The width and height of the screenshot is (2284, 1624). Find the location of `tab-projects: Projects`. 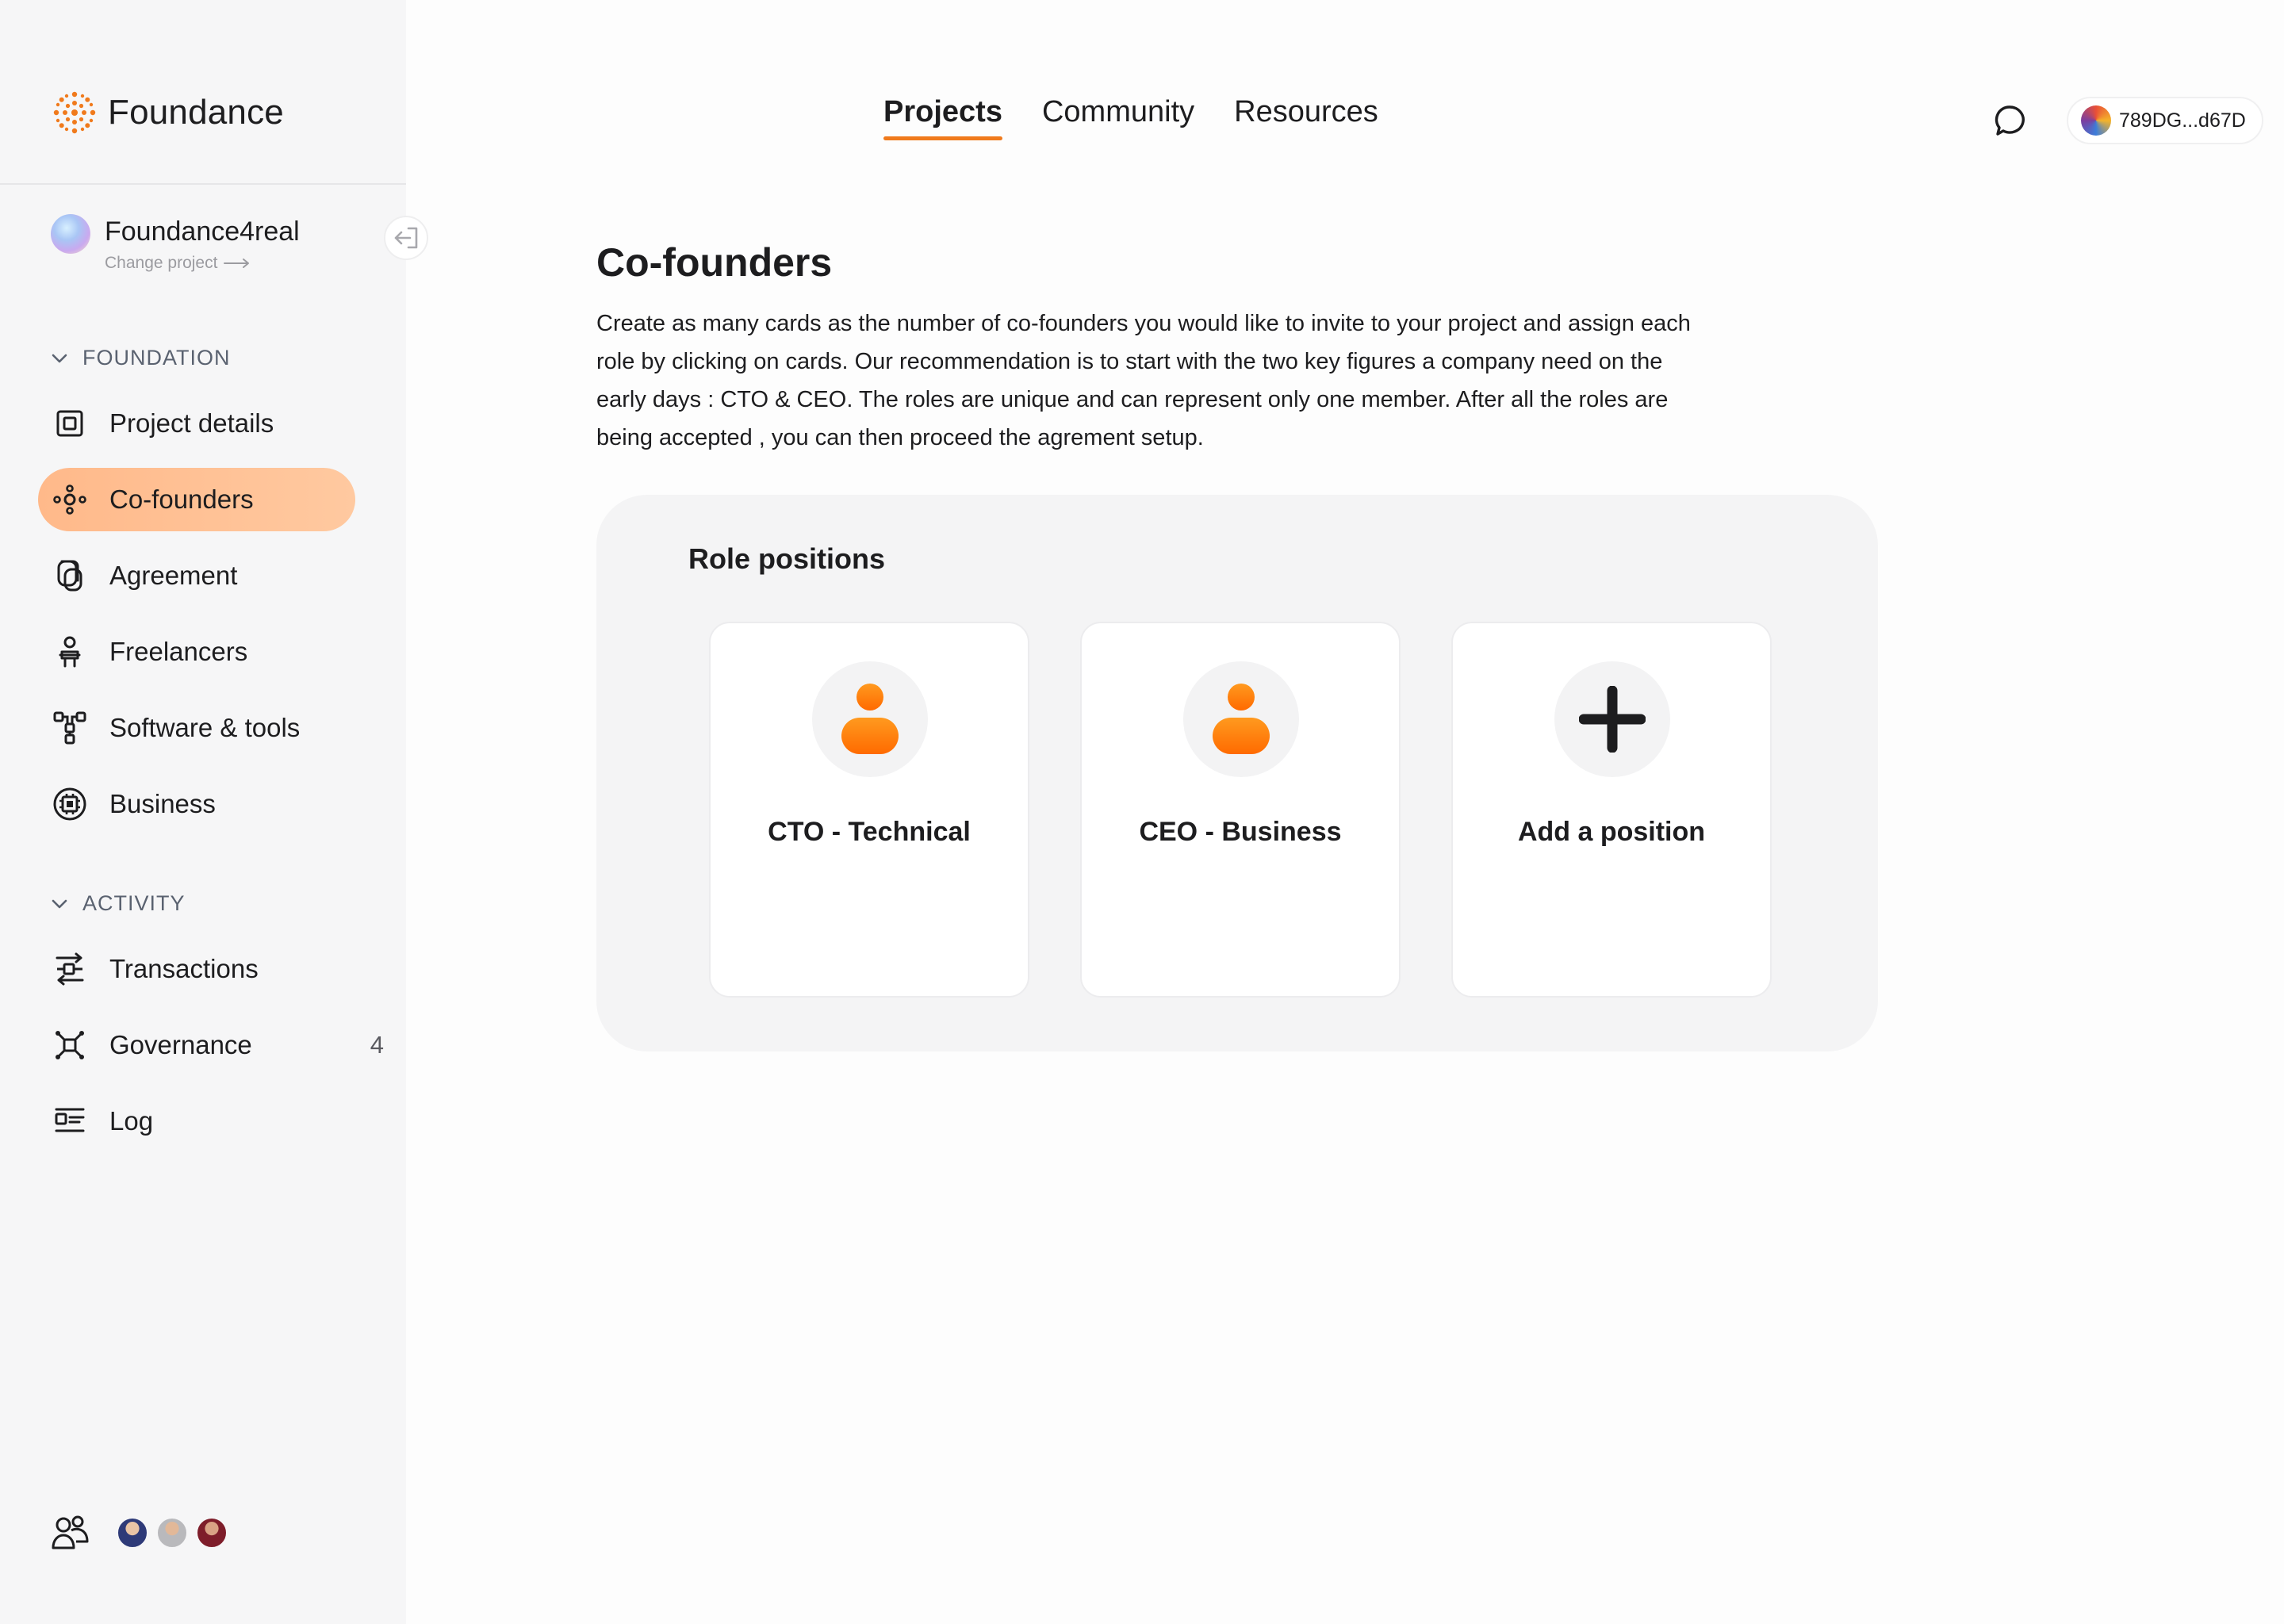

tab-projects: Projects is located at coordinates (942, 117).